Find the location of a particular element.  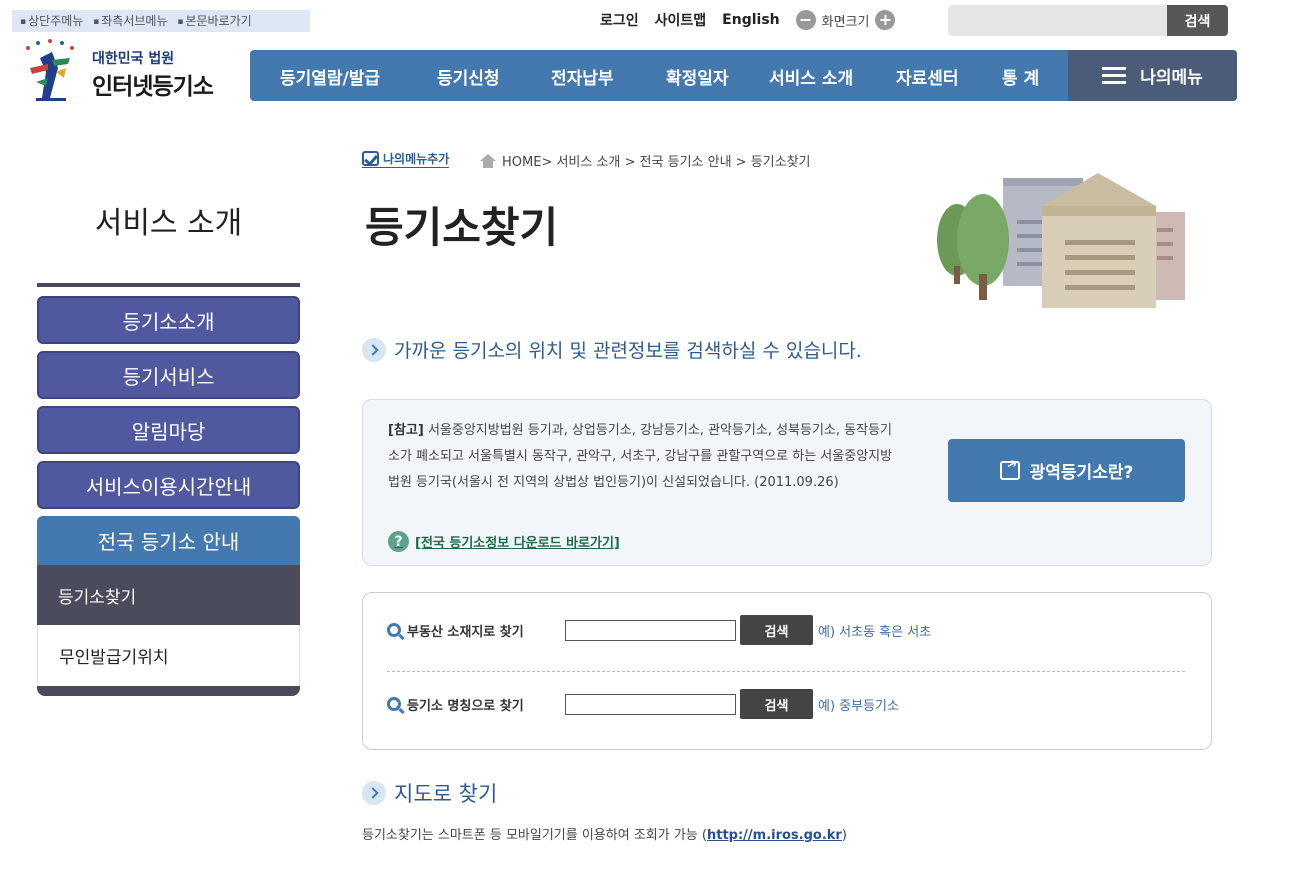

lnb-item-nationwide-offices: 전국 등기소 안내 is located at coordinates (168, 540).